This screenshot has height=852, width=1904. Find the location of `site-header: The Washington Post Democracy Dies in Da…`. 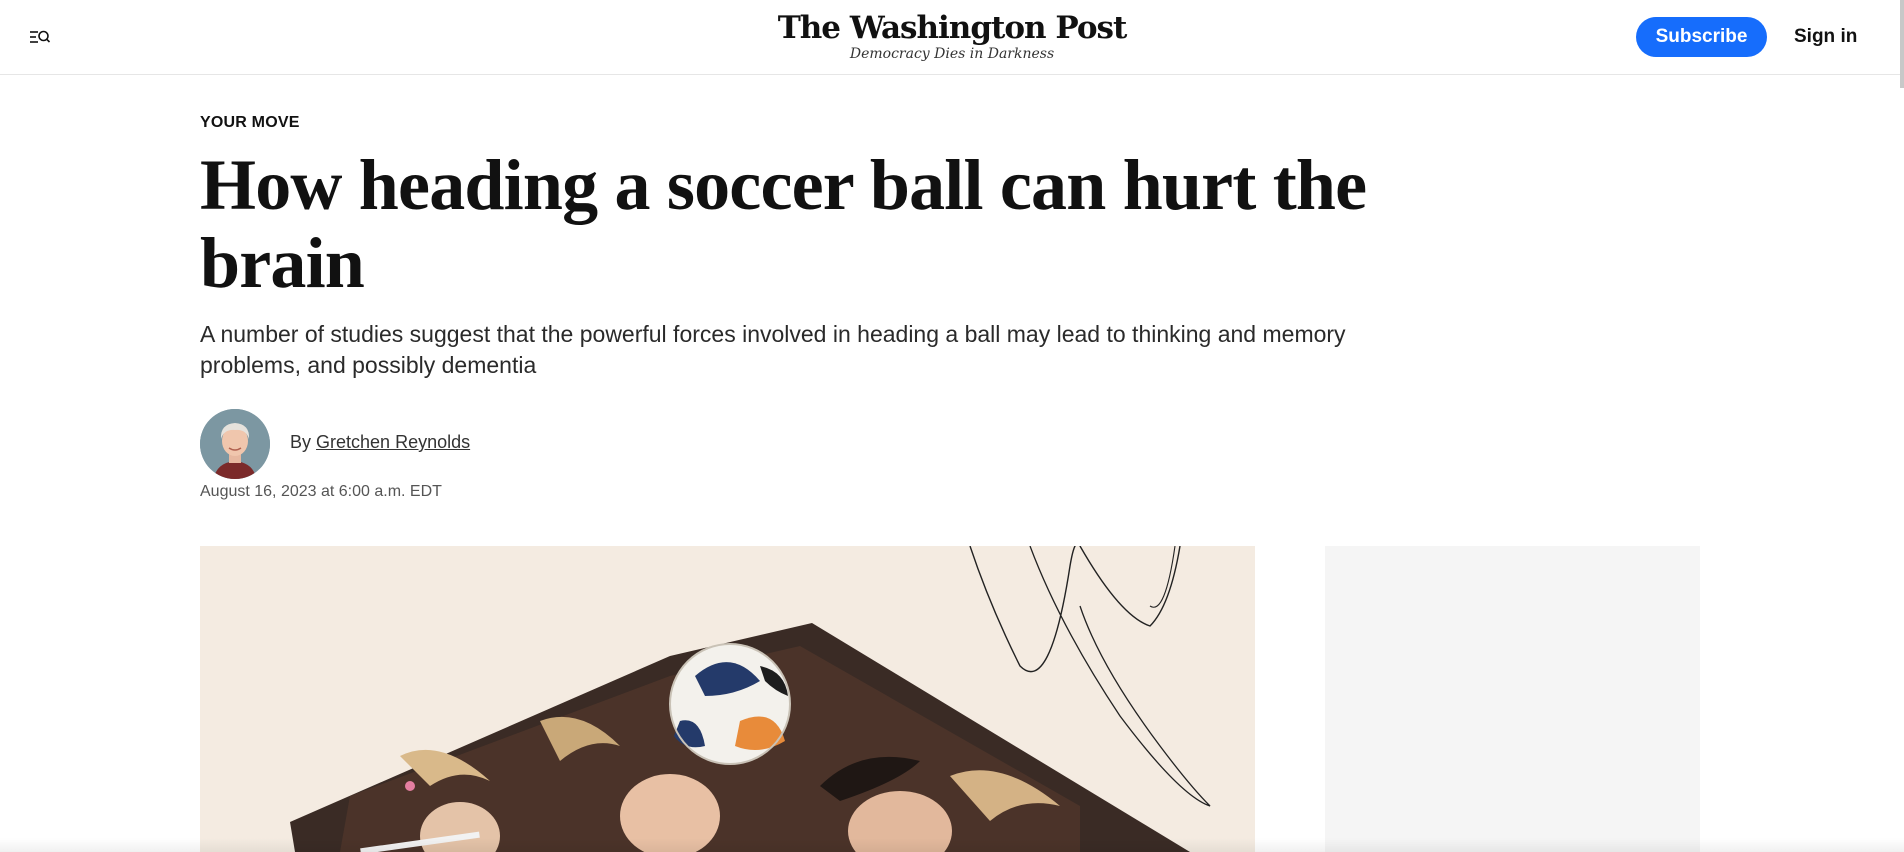

site-header: The Washington Post Democracy Dies in Da… is located at coordinates (952, 37).